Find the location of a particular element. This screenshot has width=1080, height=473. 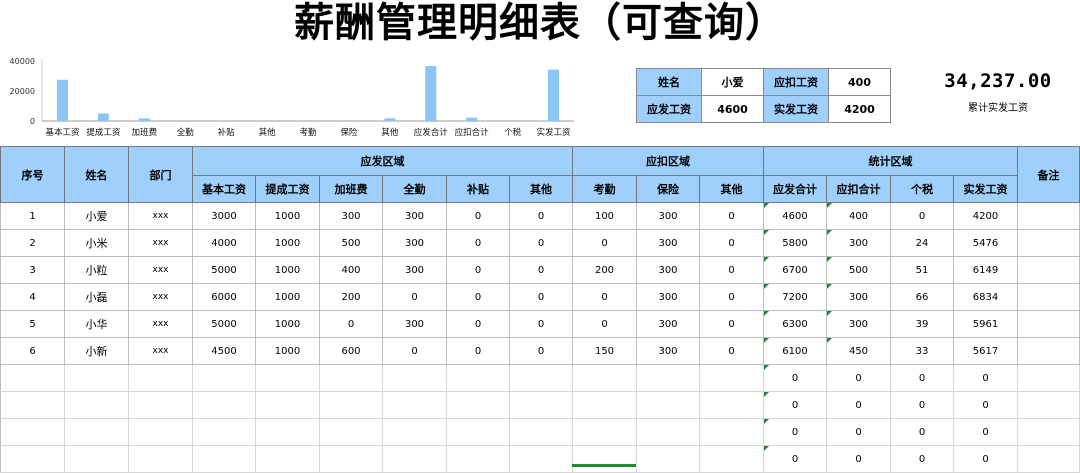

cell-deduct: 400 is located at coordinates (858, 216).